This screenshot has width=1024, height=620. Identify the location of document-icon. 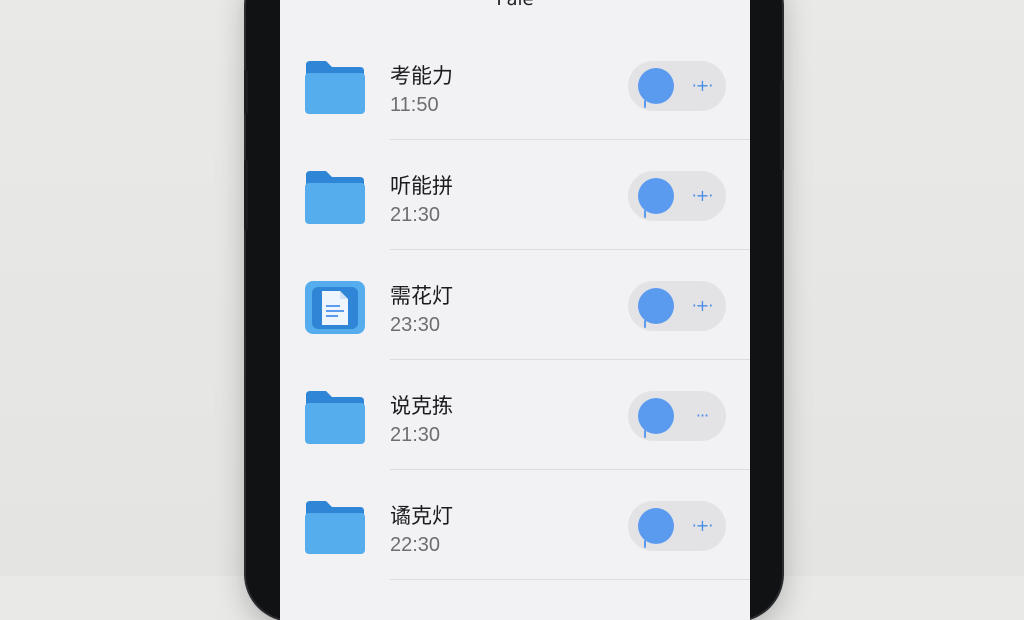
(335, 307).